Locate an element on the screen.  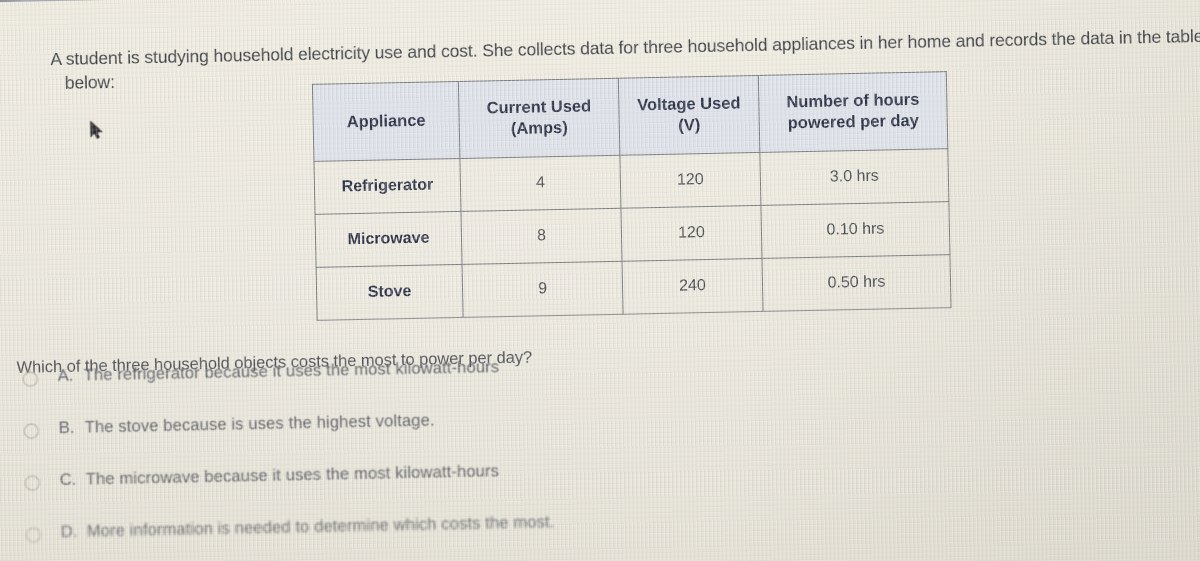
cell-hours: 3.0 hrs is located at coordinates (854, 177).